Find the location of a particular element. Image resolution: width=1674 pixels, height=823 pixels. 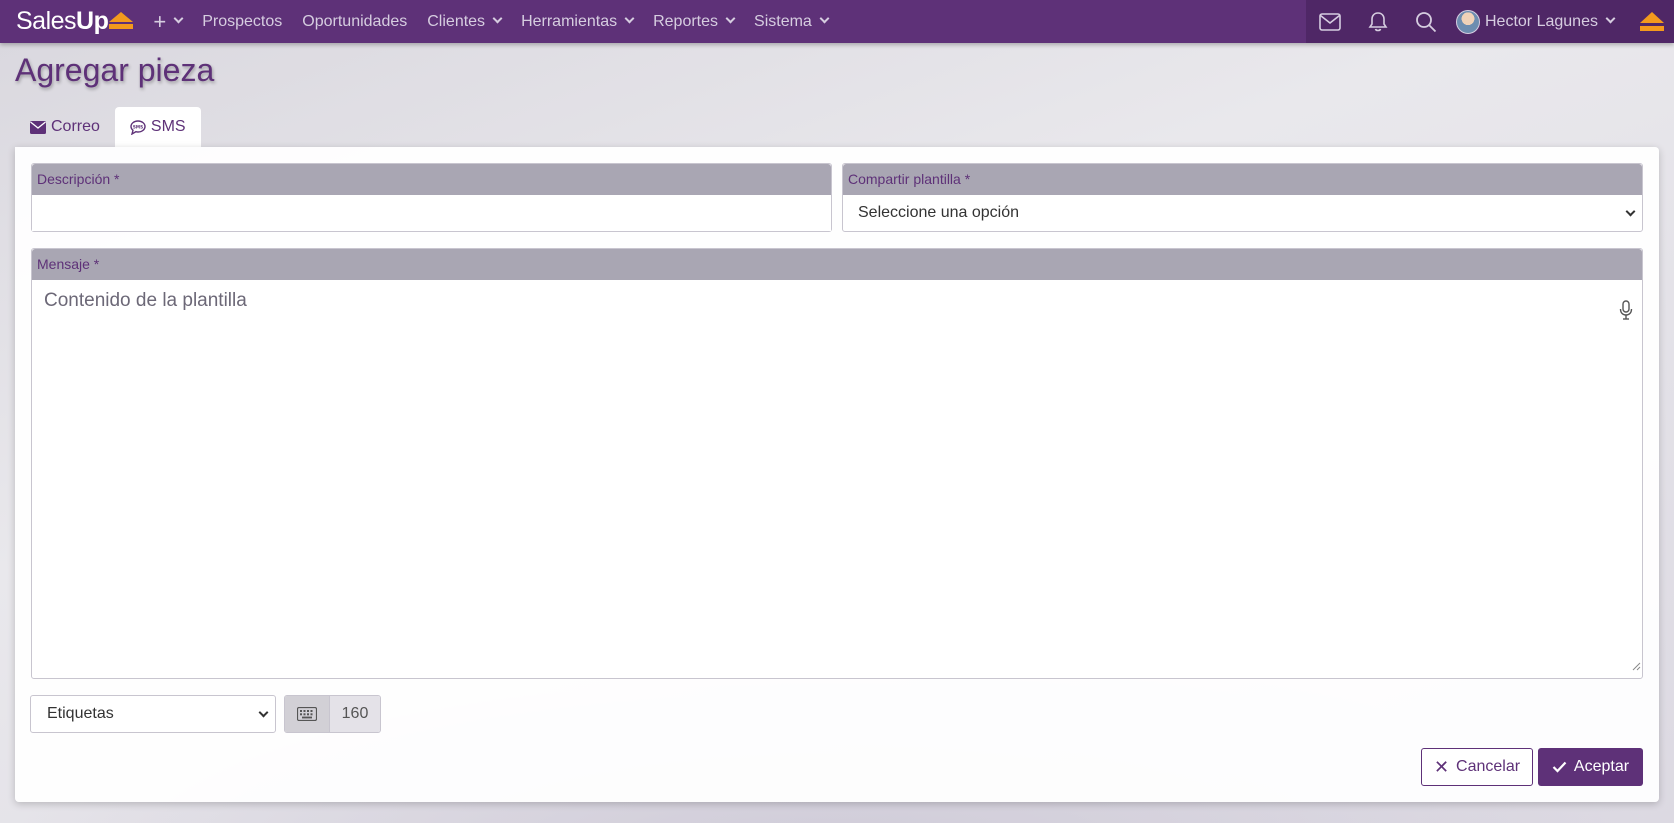

navbar-right-section: Hector Lagunes is located at coordinates (1490, 21).